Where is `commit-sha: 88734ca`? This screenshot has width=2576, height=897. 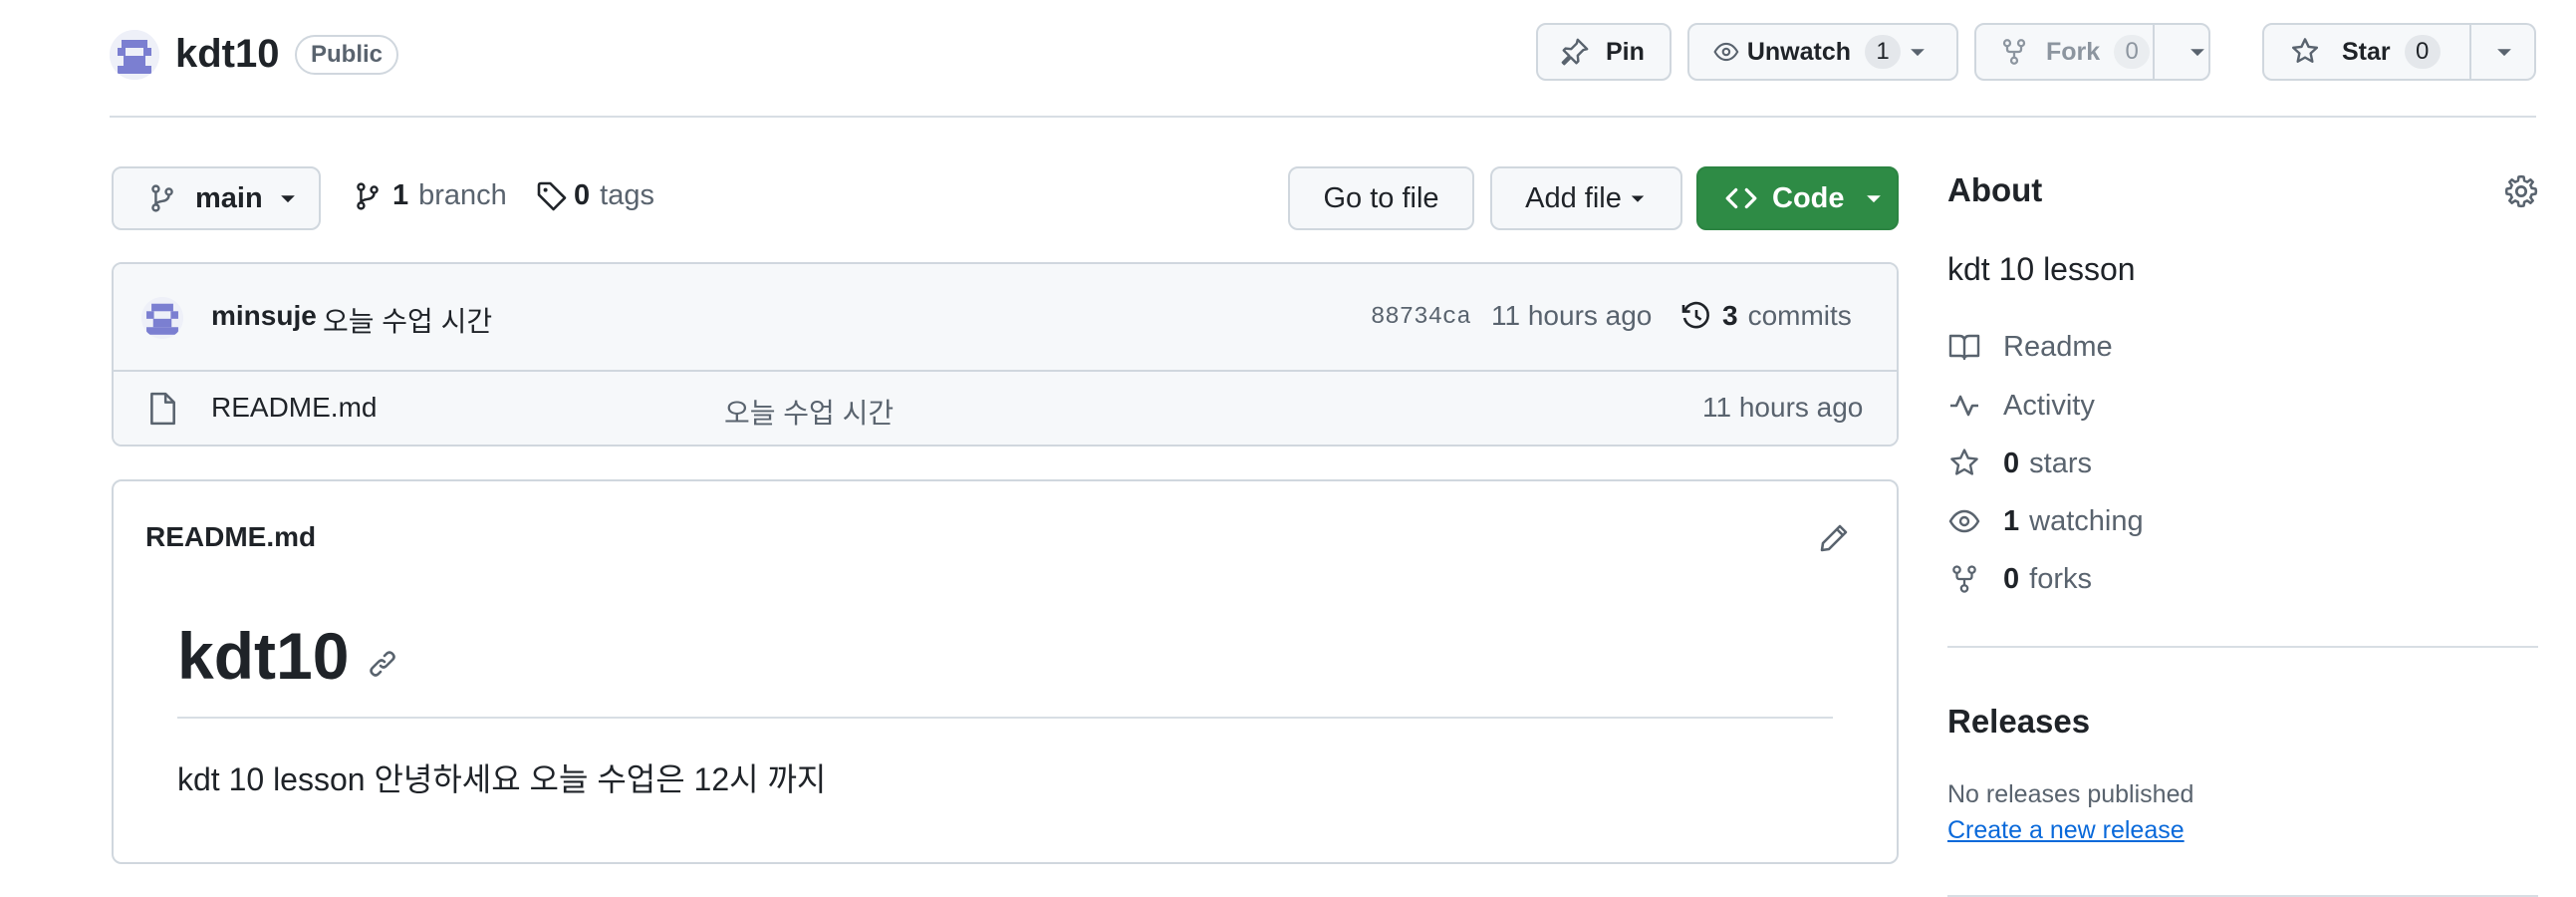 commit-sha: 88734ca is located at coordinates (1421, 317).